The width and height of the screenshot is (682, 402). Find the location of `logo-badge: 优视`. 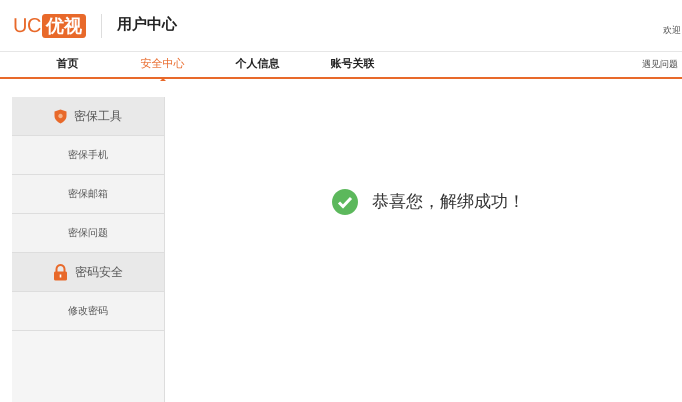

logo-badge: 优视 is located at coordinates (64, 26).